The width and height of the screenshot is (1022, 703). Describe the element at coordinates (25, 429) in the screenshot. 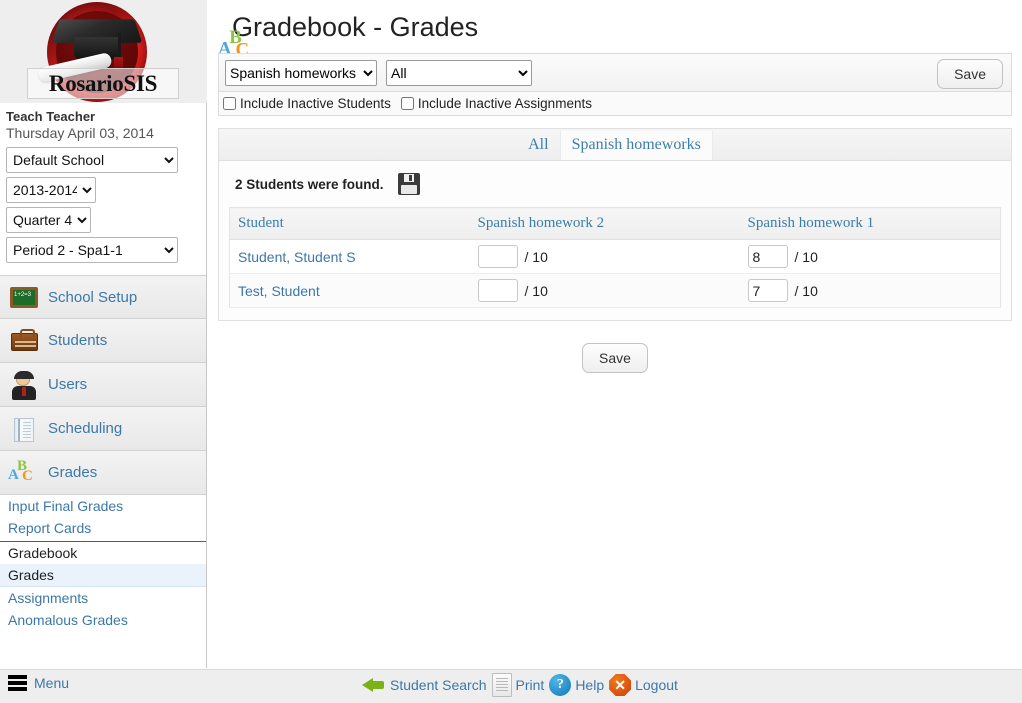

I see `book-icon` at that location.